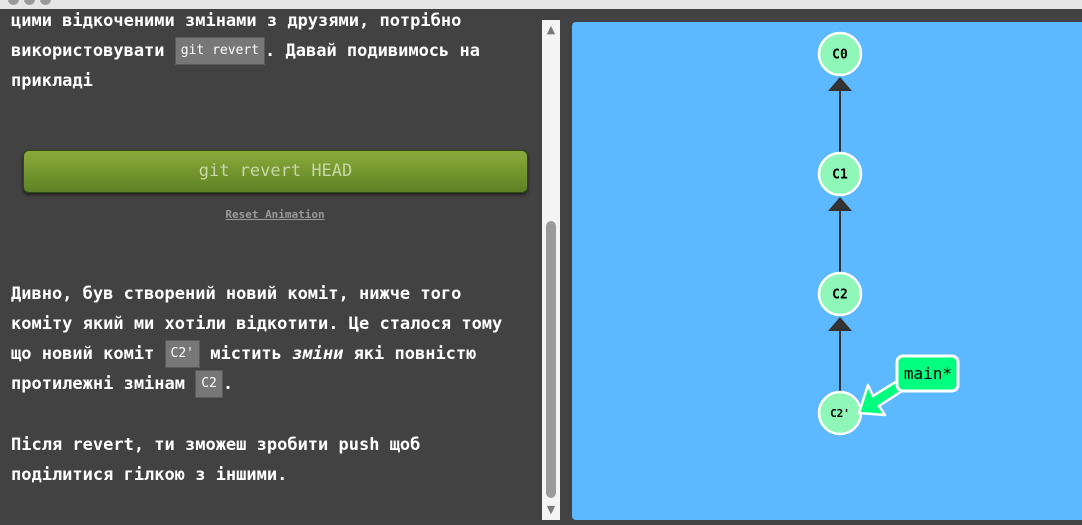  I want to click on code-c2: C2, so click(209, 384).